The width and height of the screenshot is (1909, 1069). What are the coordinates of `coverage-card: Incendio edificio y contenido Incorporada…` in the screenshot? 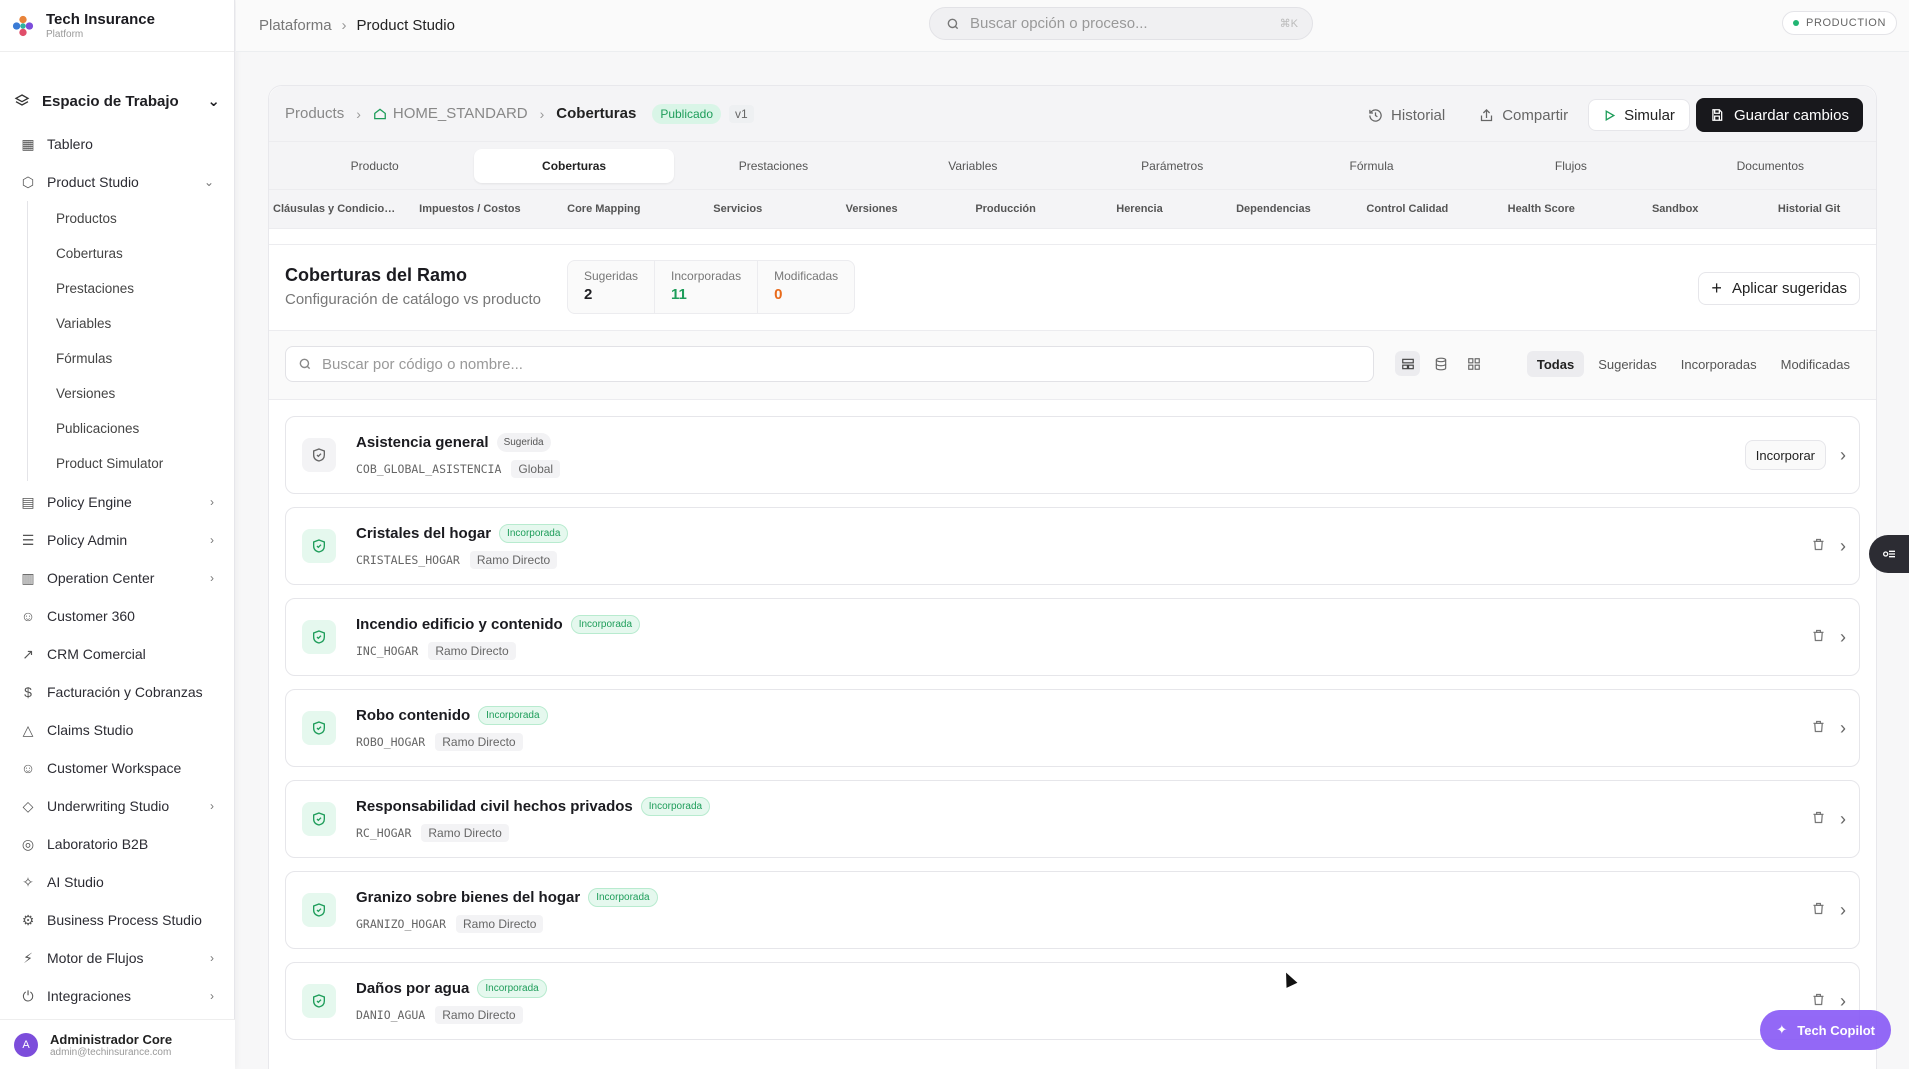 It's located at (1072, 637).